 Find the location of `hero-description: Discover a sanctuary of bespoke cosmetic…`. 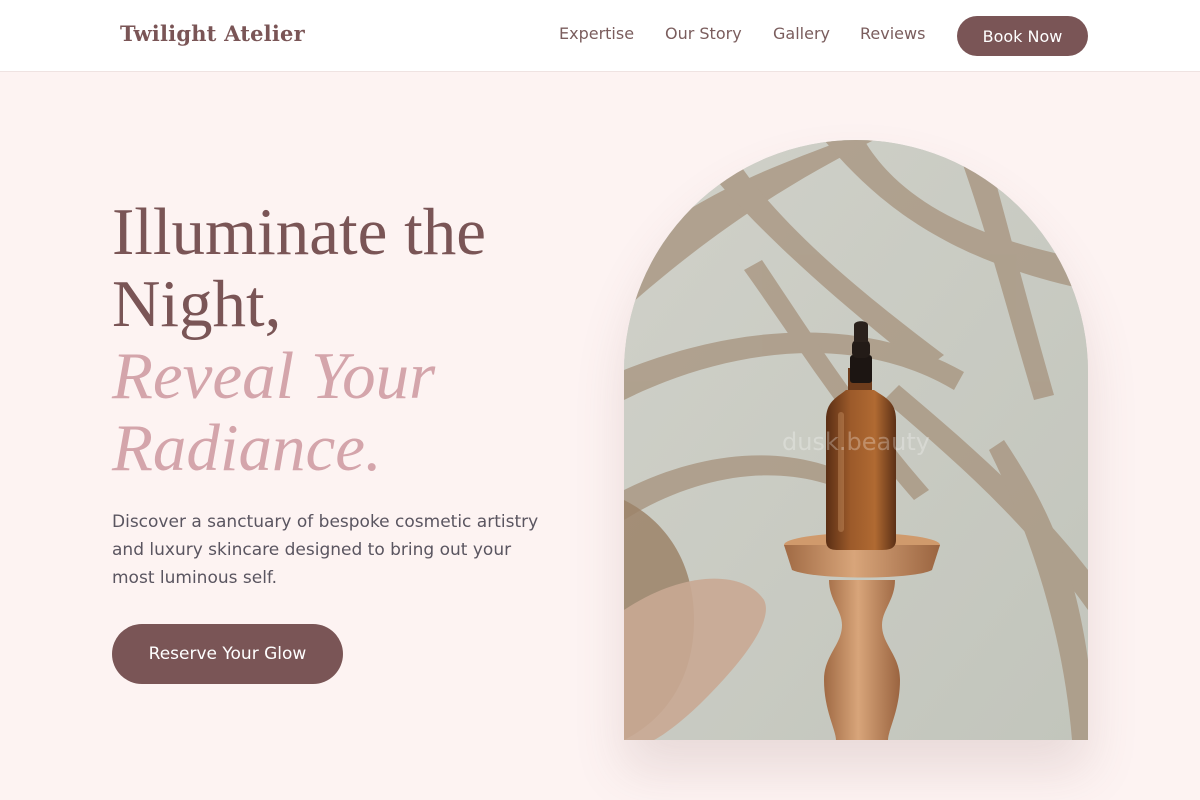

hero-description: Discover a sanctuary of bespoke cosmetic… is located at coordinates (342, 550).